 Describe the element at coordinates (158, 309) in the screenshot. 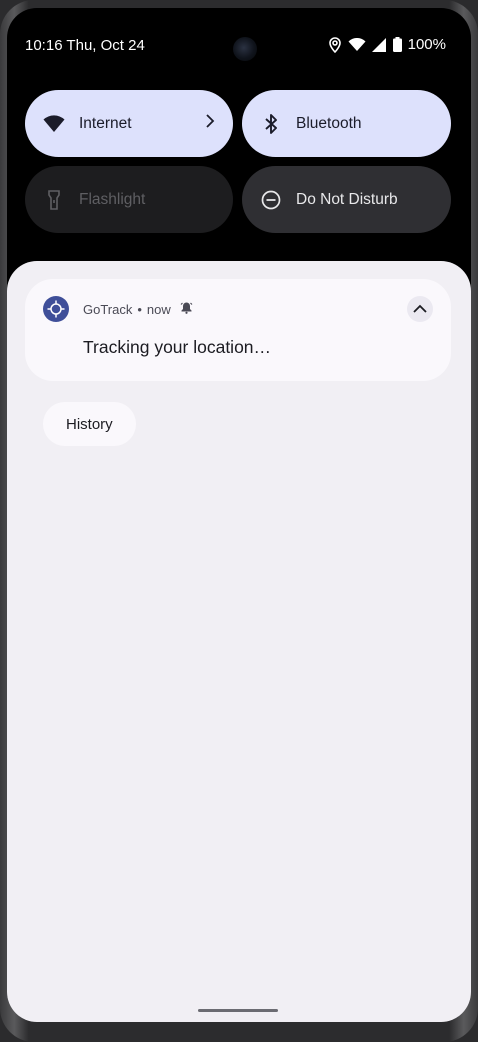

I see `notification-time: now` at that location.